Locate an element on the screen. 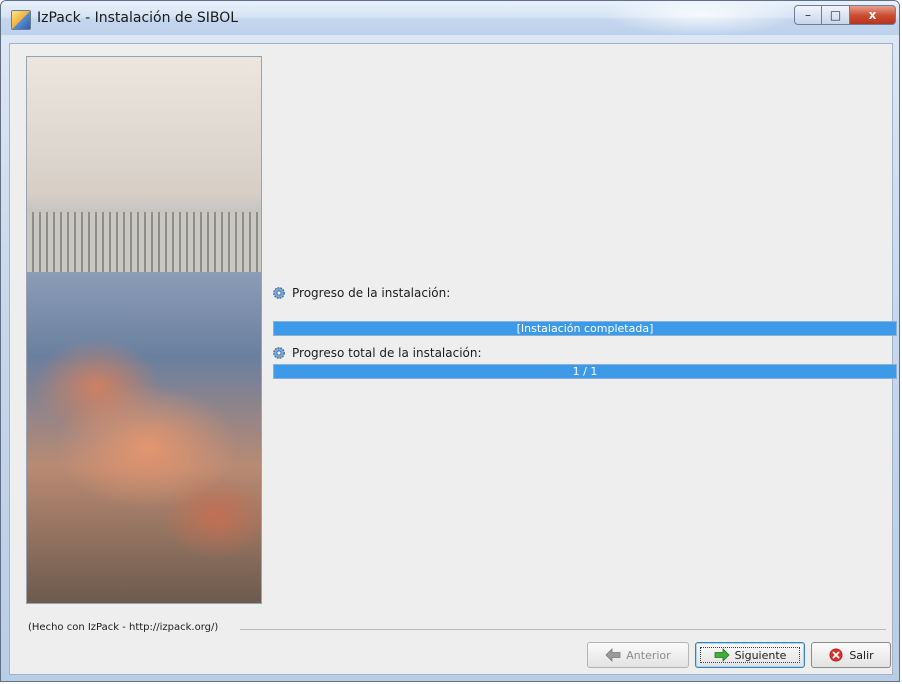 The width and height of the screenshot is (902, 684). next-button: Siguiente is located at coordinates (750, 655).